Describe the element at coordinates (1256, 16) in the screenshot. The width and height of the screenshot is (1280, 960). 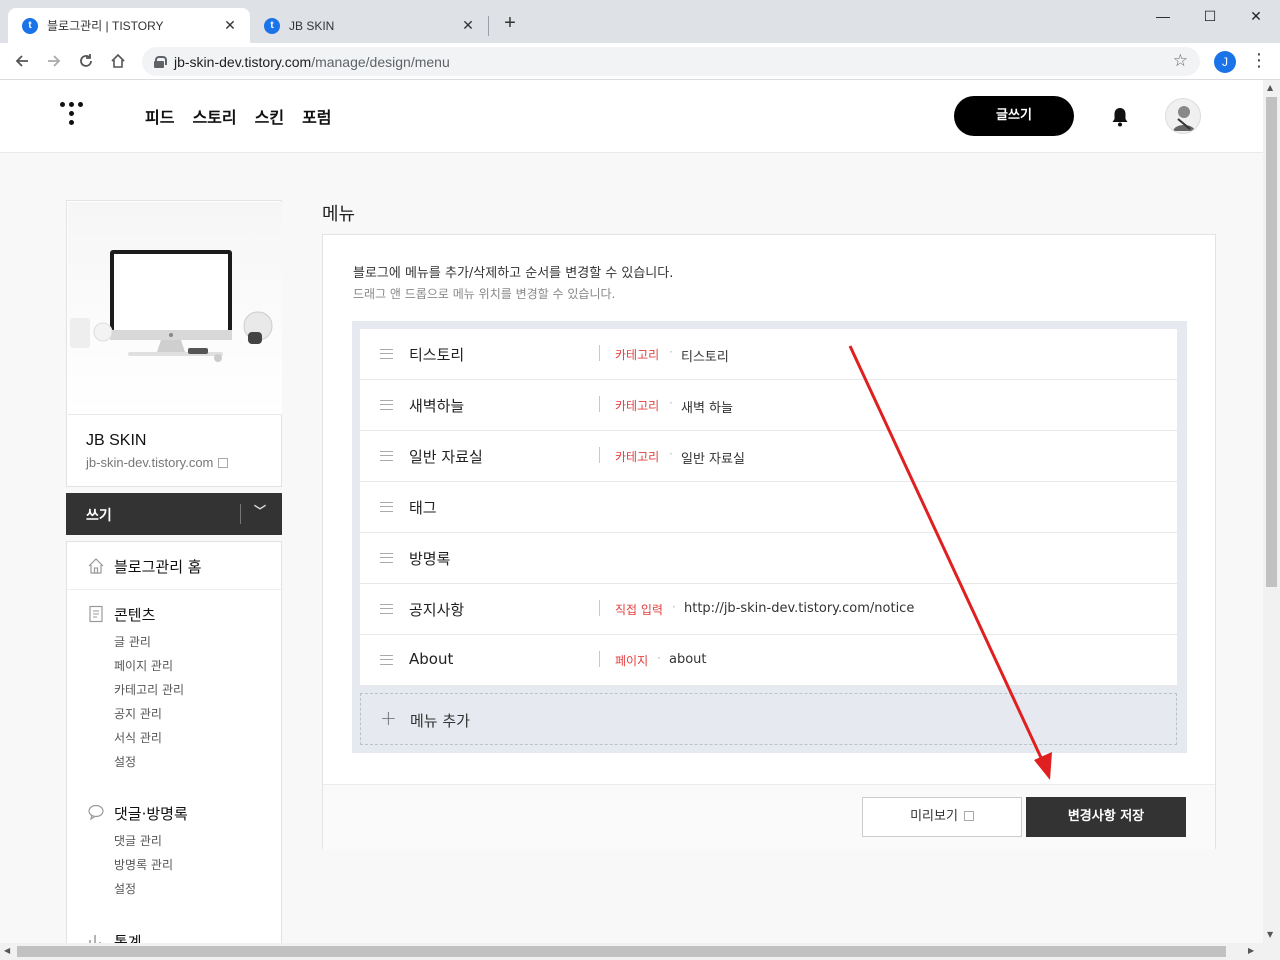
I see `window-close-button: ✕` at that location.